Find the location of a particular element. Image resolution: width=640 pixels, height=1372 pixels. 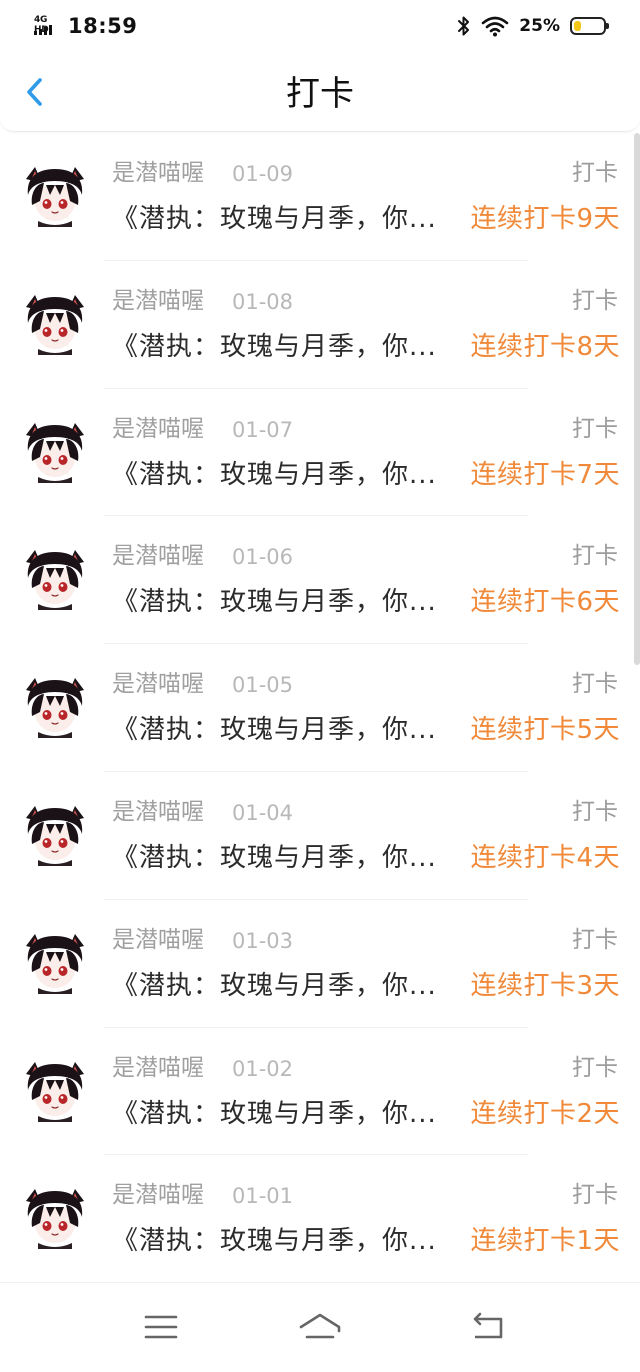

signal-icon: 4G HD is located at coordinates (47, 26).